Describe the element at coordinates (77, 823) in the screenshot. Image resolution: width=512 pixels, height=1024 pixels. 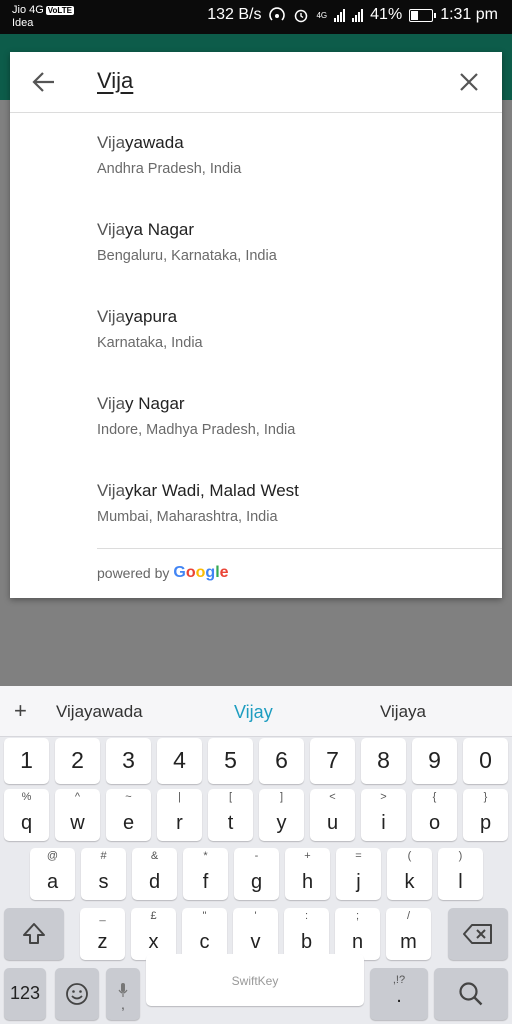
I see `key-label: w` at that location.